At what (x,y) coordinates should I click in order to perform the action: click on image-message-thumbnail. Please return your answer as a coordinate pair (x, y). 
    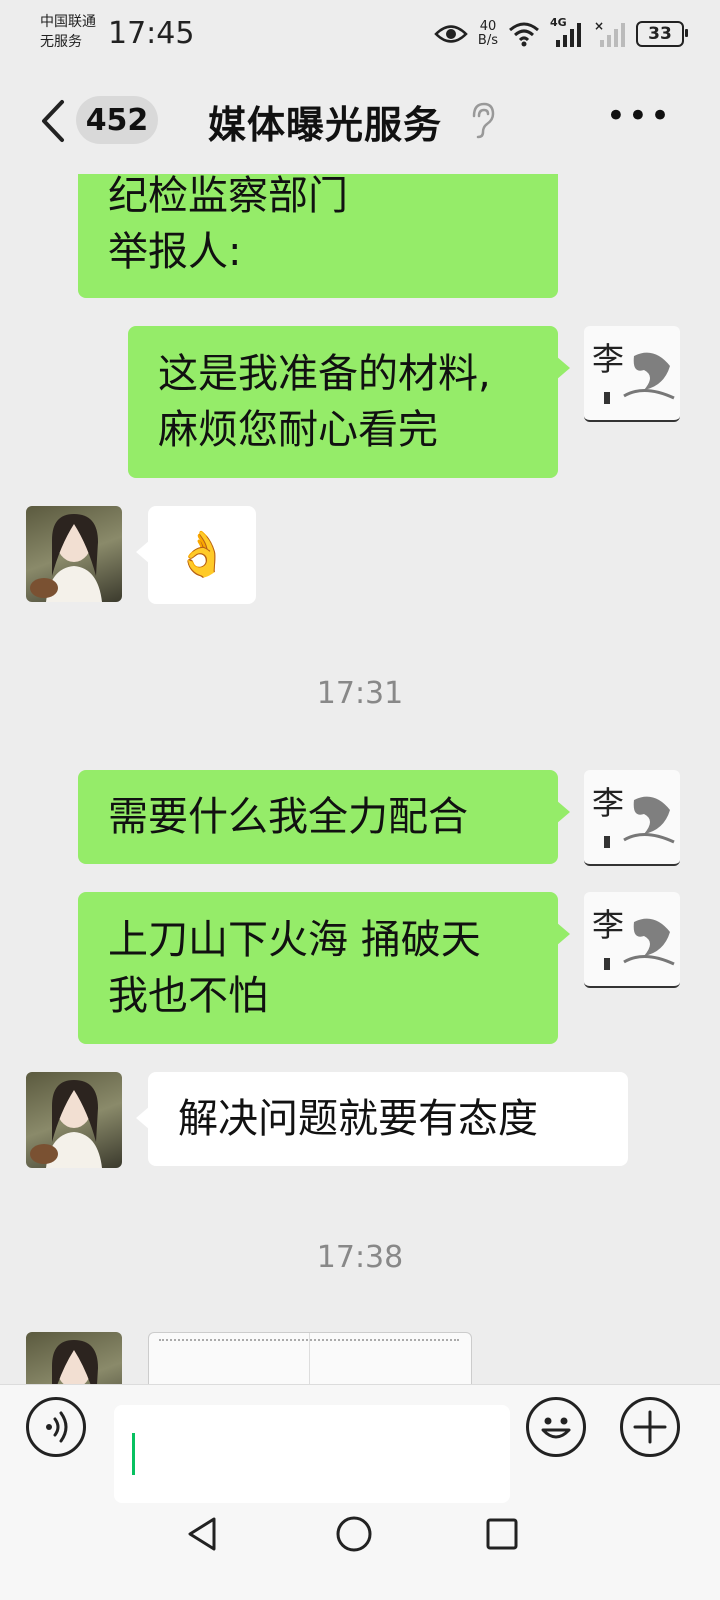
    Looking at the image, I should click on (310, 1358).